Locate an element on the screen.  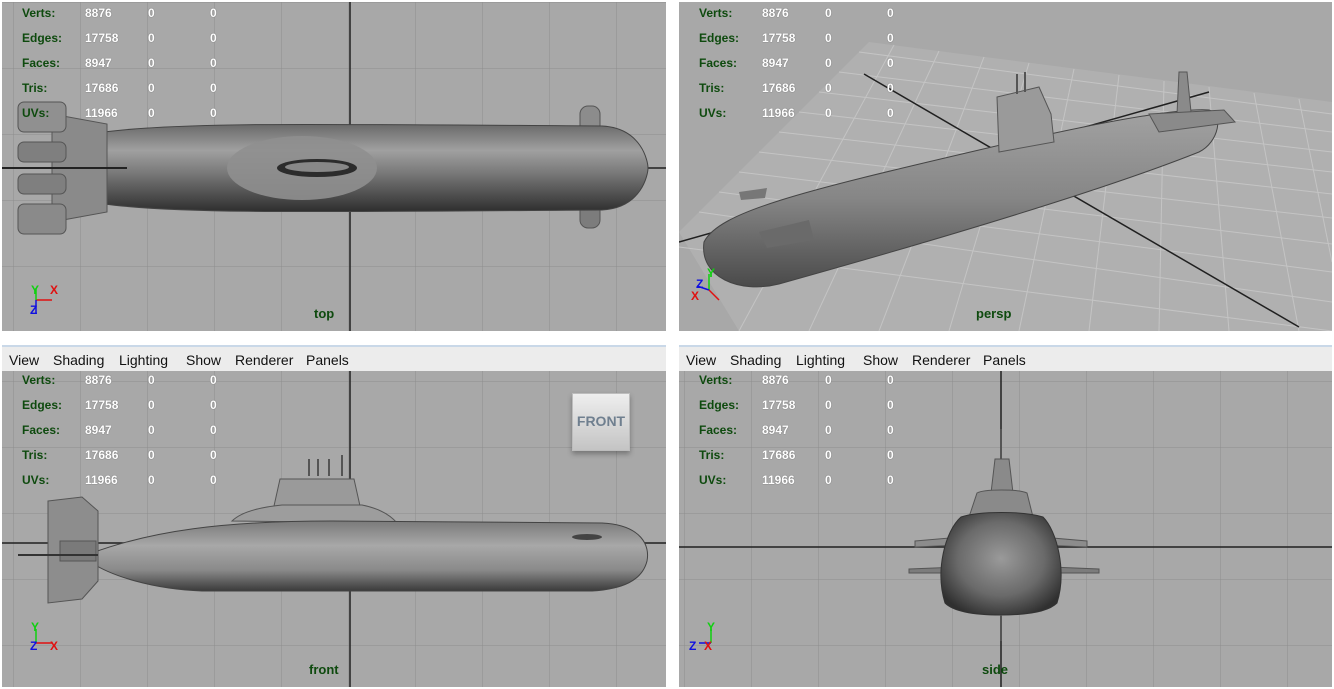
view-cube-label: FRONT is located at coordinates (601, 421).